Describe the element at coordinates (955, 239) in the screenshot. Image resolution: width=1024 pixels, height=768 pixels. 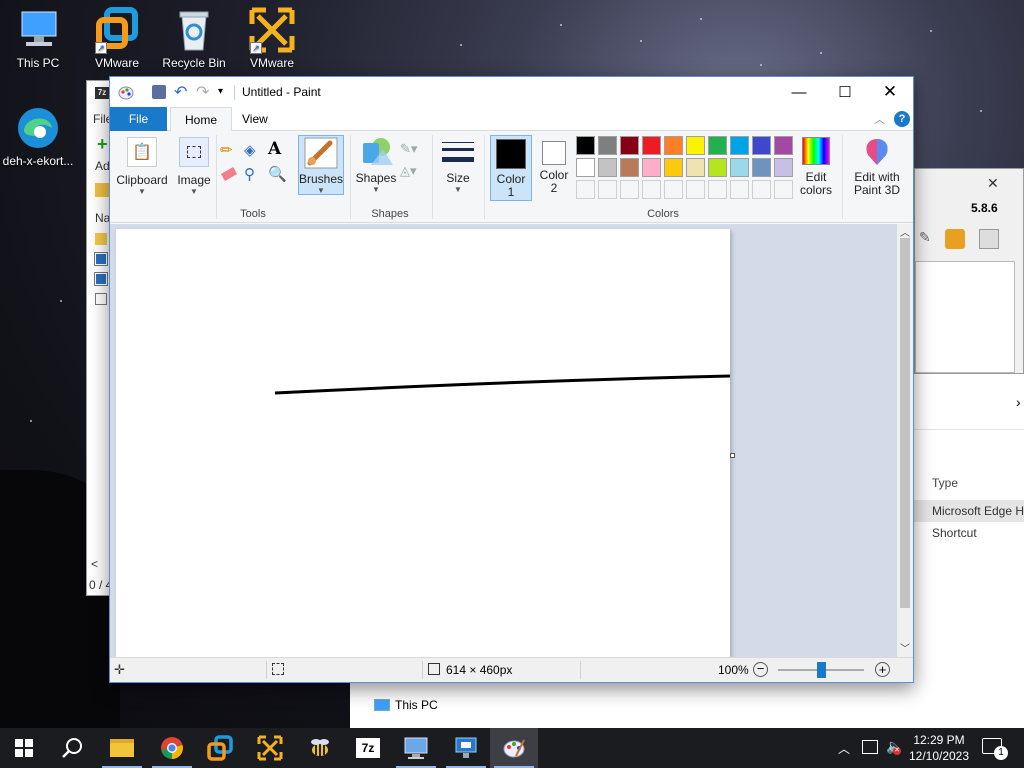
I see `install-icon` at that location.